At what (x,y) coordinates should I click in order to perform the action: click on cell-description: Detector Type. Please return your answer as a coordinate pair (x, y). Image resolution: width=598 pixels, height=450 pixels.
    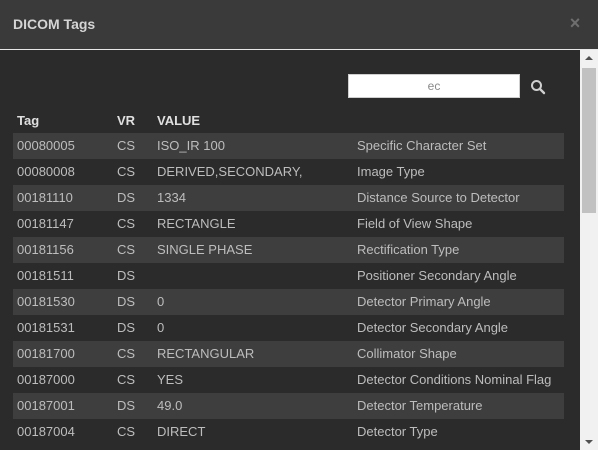
    Looking at the image, I should click on (397, 431).